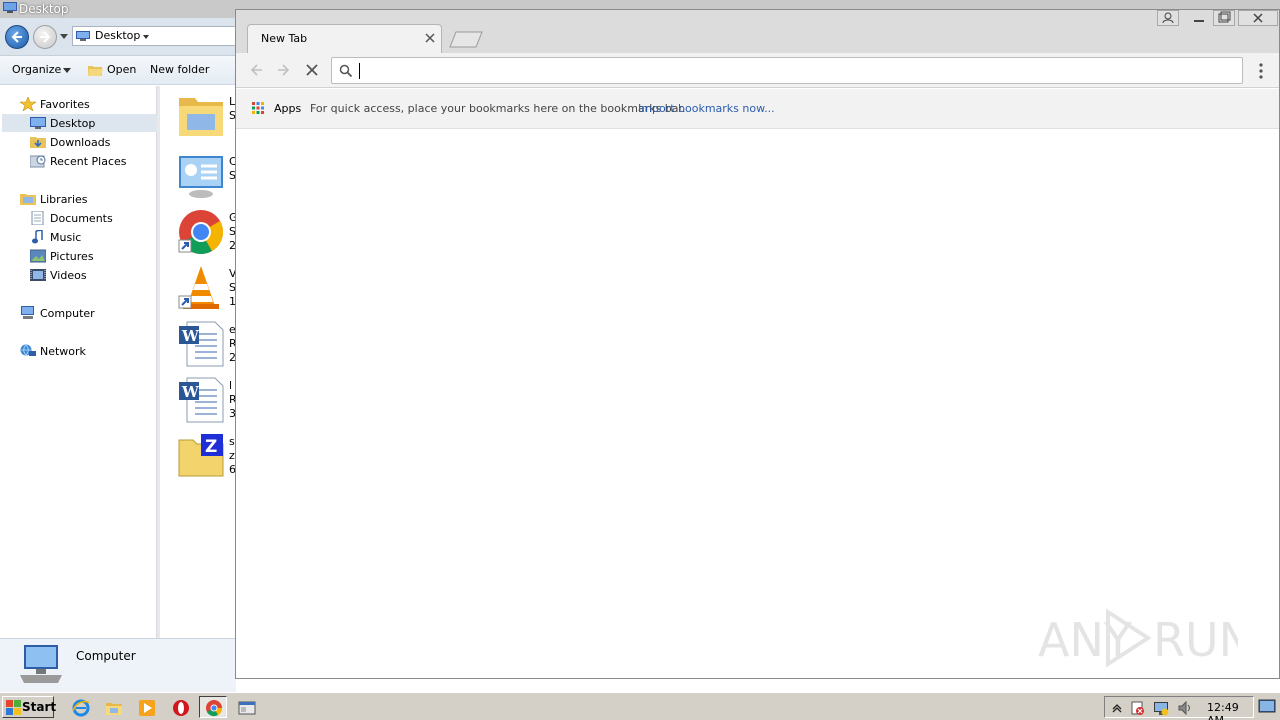  I want to click on file-item: V S 1, so click(207, 290).